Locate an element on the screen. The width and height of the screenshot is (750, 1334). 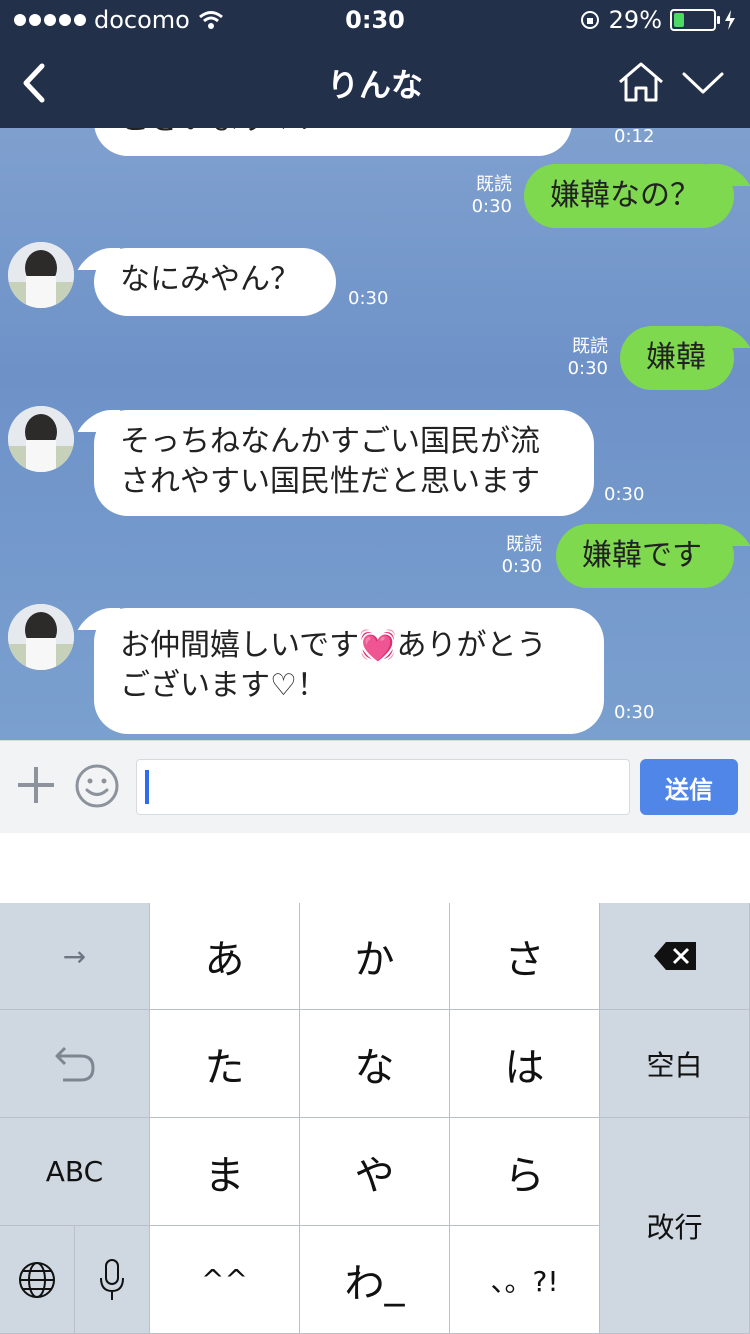
message-input-bar: 送信 is located at coordinates (375, 787).